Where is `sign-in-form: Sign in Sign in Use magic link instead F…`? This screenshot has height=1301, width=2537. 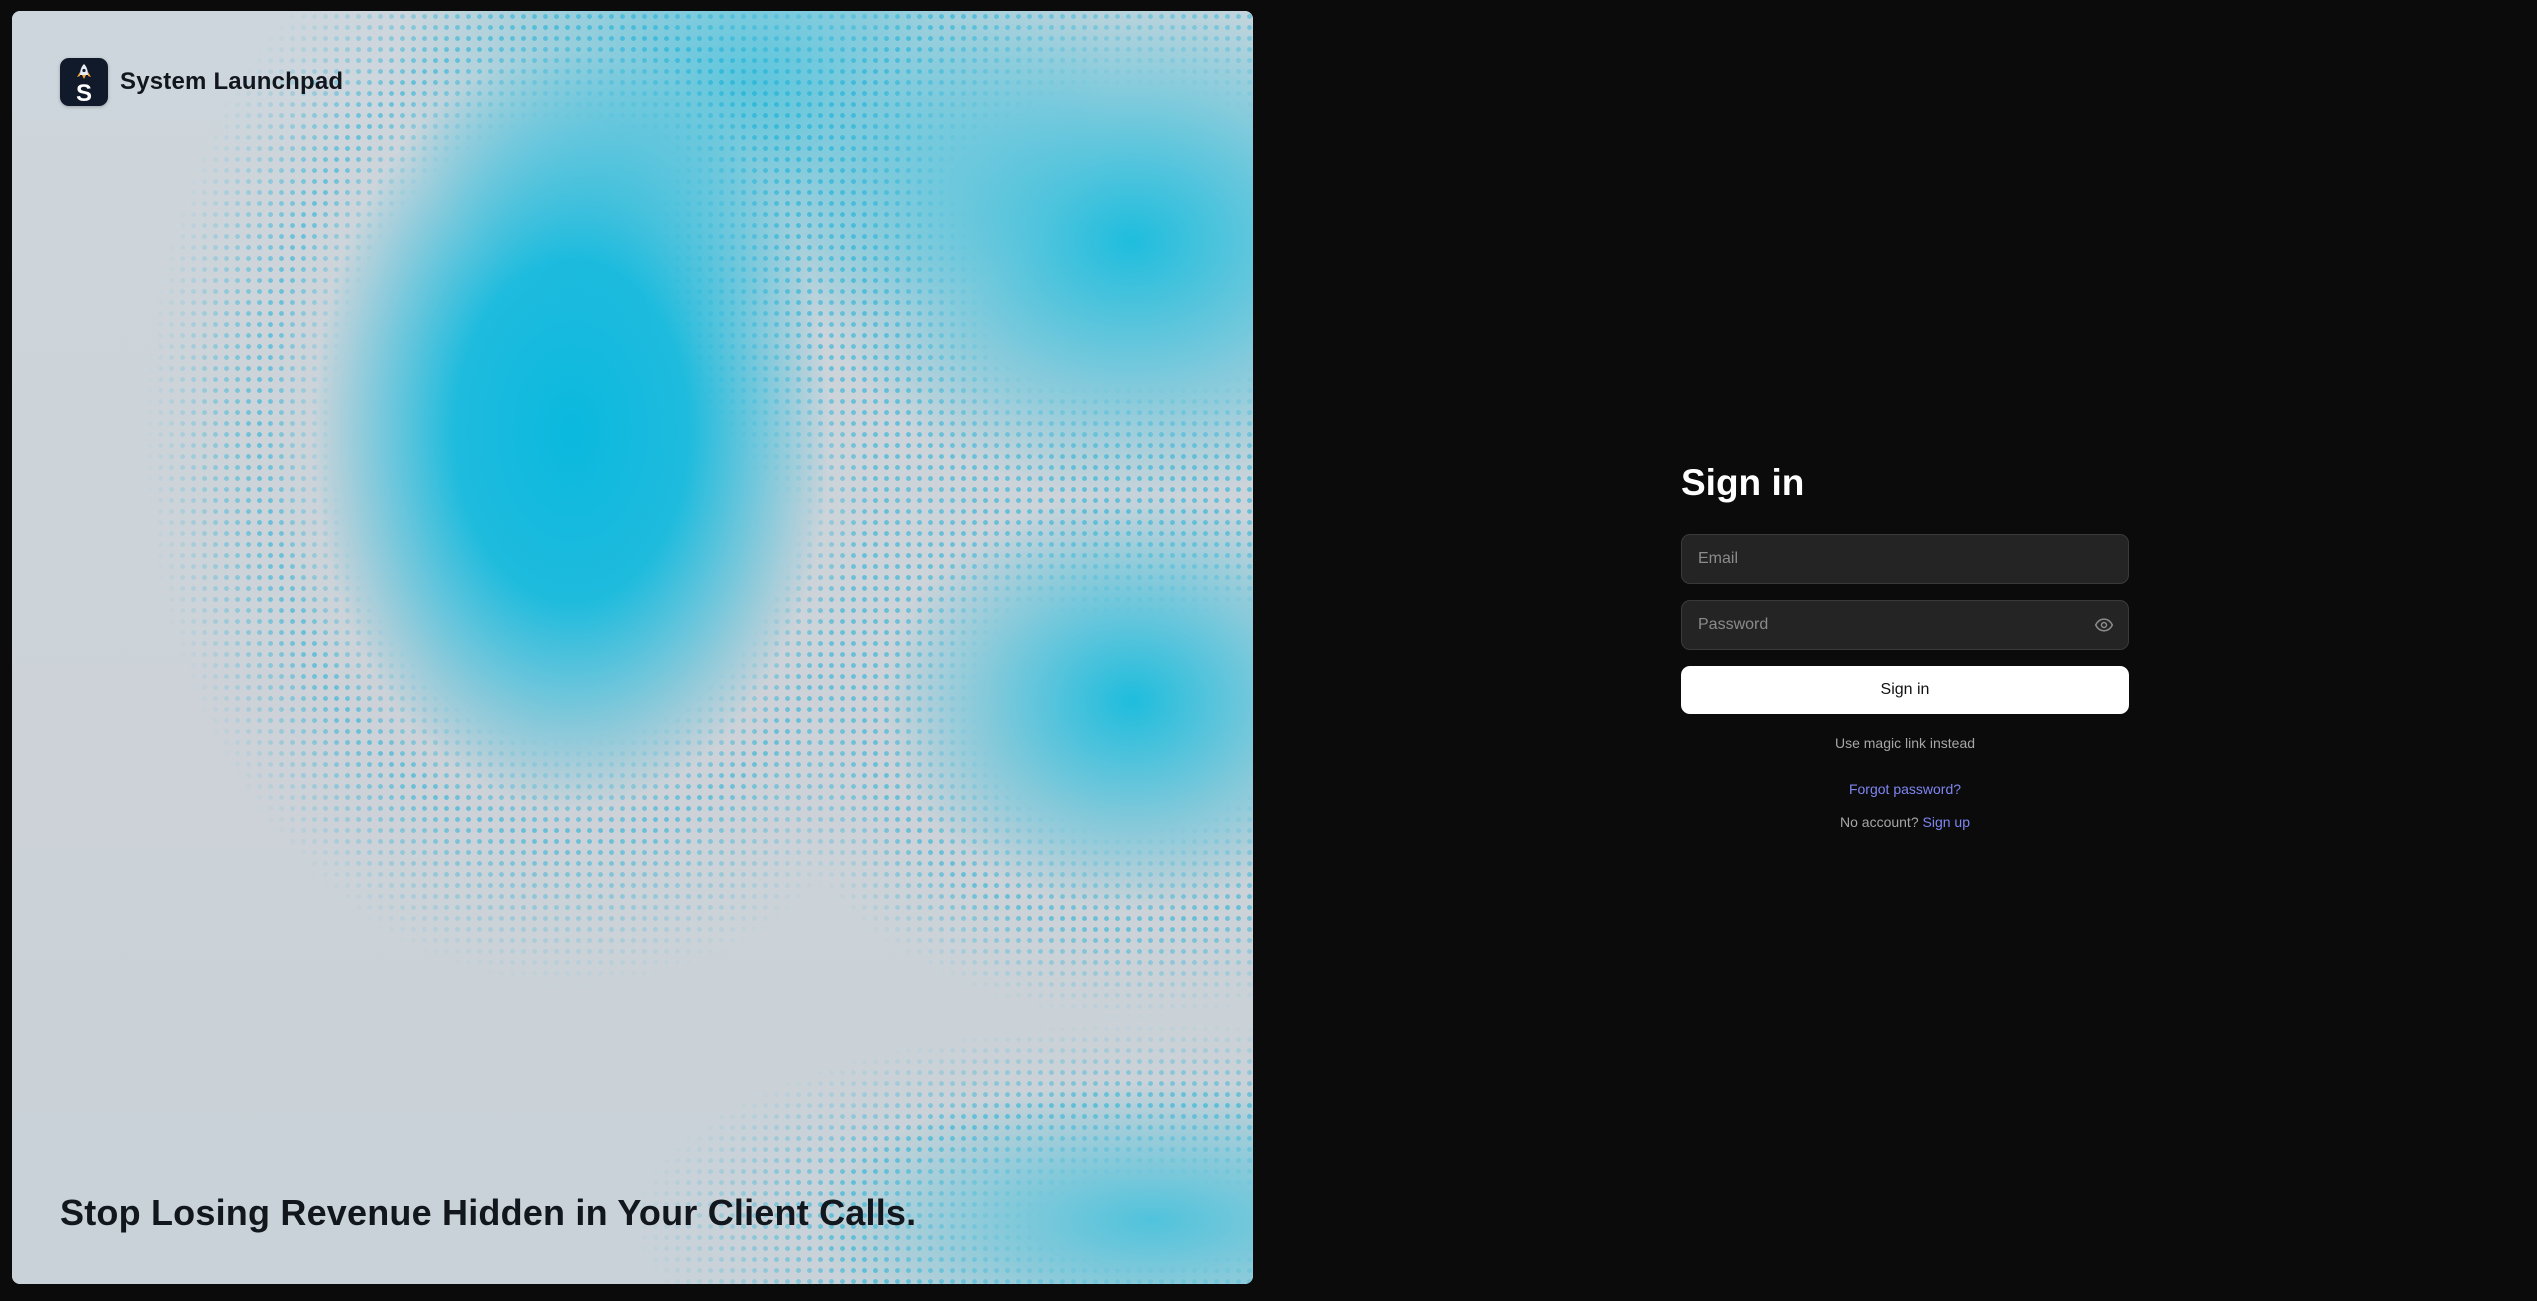 sign-in-form: Sign in Sign in Use magic link instead F… is located at coordinates (1905, 644).